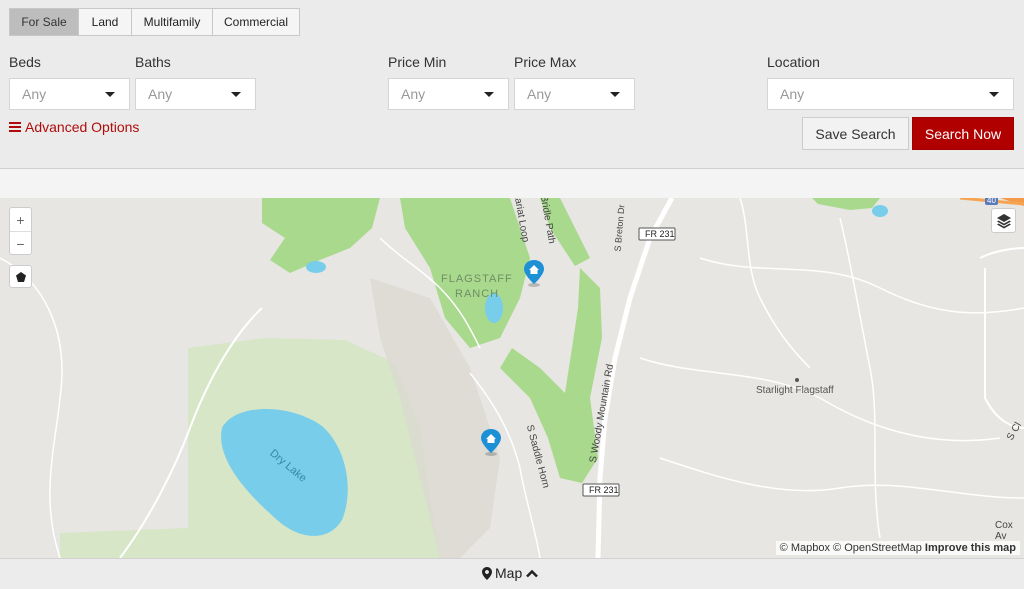 This screenshot has height=589, width=1024. Describe the element at coordinates (805, 548) in the screenshot. I see `mapbox-attribution-link: © Mapbox` at that location.